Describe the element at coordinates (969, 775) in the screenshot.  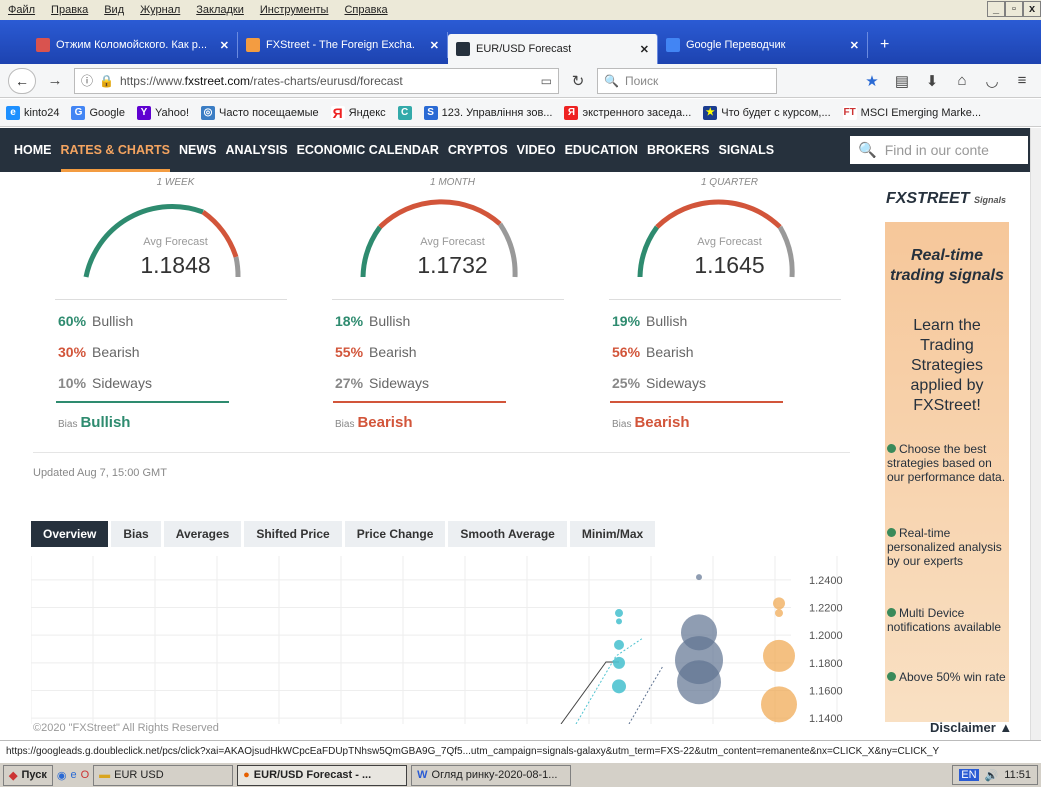
I see `language-indicator: EN` at that location.